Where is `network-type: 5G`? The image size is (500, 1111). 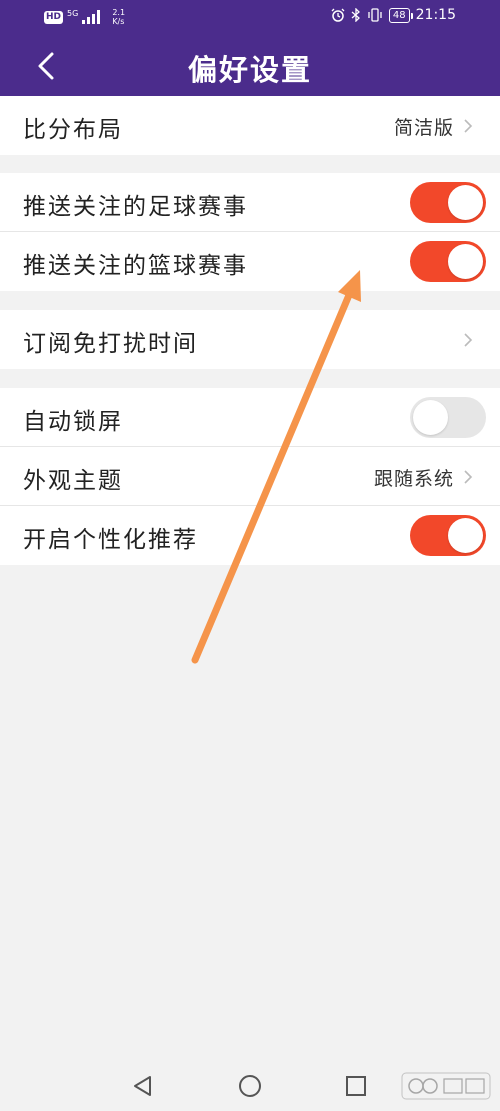 network-type: 5G is located at coordinates (73, 13).